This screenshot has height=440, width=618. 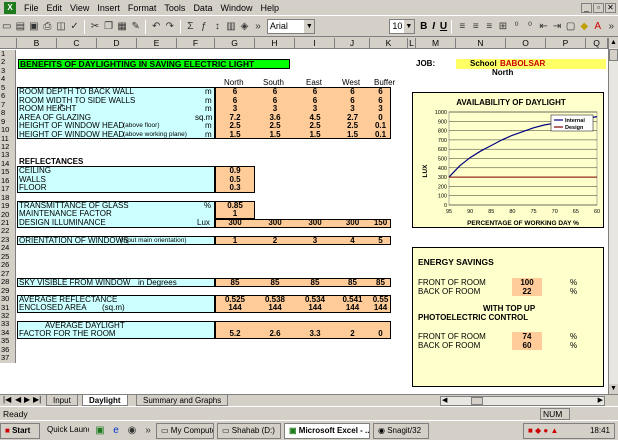 I want to click on start-button: ■ Start, so click(x=20, y=430).